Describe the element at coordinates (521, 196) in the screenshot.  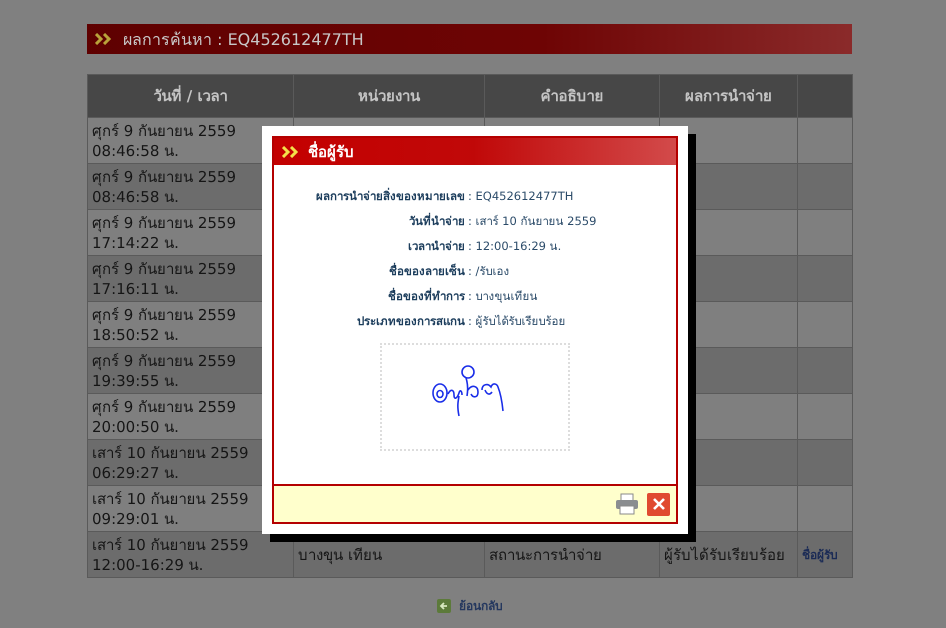
I see `field-value: : EQ452612477TH` at that location.